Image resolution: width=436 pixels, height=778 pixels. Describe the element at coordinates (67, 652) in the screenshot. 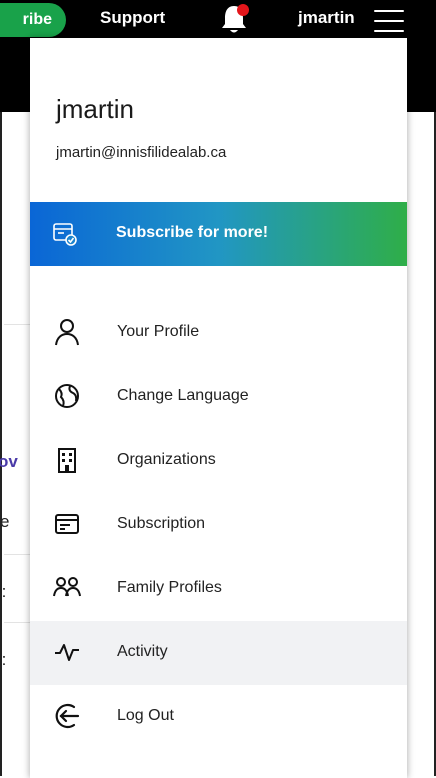

I see `activity-icon` at that location.